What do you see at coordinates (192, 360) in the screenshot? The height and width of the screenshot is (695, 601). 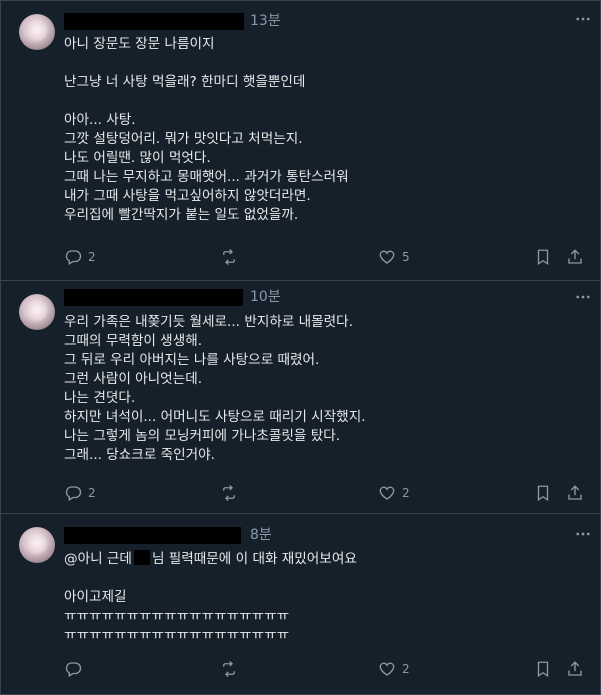 I see `text-line: 그 뒤로 우리 아버지는 나를 사탕으로 때렸어.` at bounding box center [192, 360].